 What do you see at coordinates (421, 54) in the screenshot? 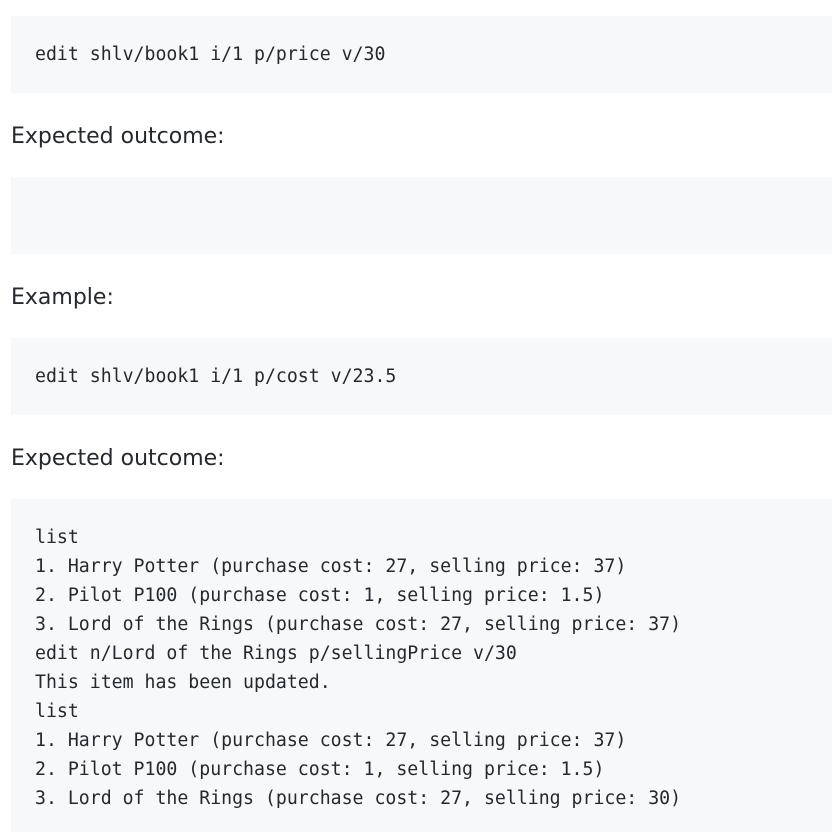
I see `code-block-command-1: edit shlv/book1 i/1 p/price v/30` at bounding box center [421, 54].